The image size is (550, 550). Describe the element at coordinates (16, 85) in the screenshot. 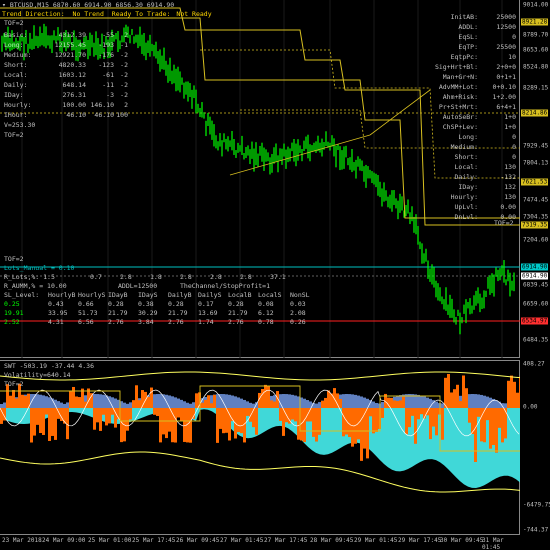

I see `left-stats-label: Daily:` at that location.